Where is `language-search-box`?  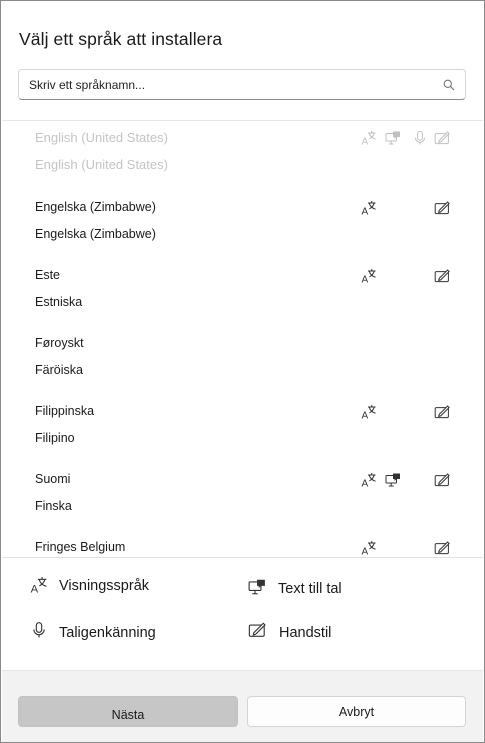
language-search-box is located at coordinates (242, 84).